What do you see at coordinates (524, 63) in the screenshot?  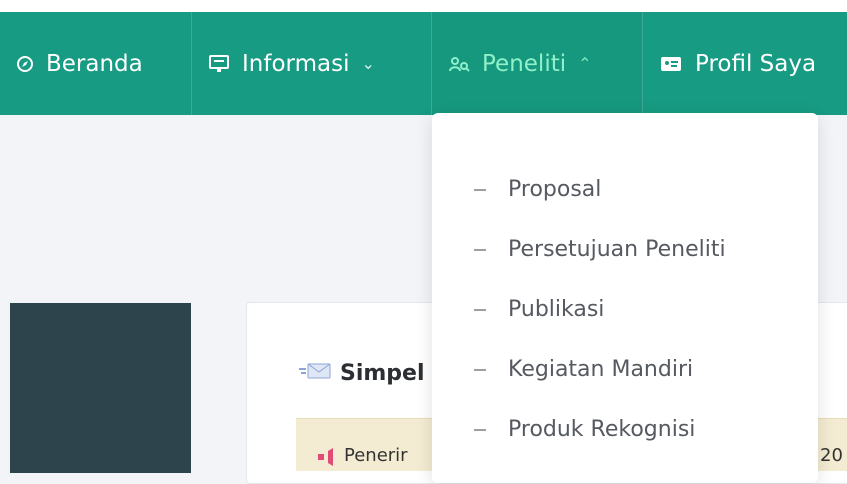 I see `nav-label-peneliti: Peneliti` at bounding box center [524, 63].